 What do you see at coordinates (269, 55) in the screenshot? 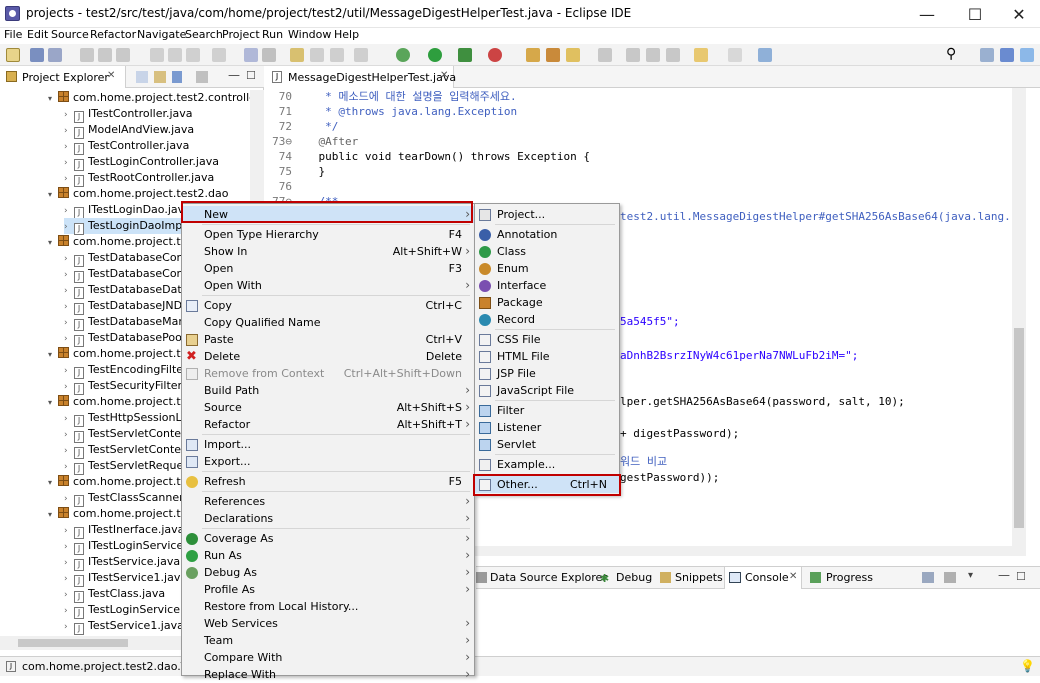
I see `skip-breakpoints-icon` at bounding box center [269, 55].